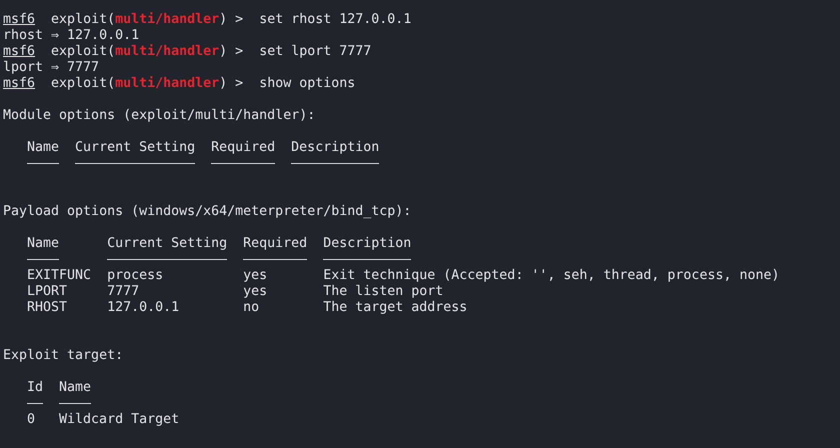 The height and width of the screenshot is (448, 840). What do you see at coordinates (395, 307) in the screenshot?
I see `table-cell: The target address` at bounding box center [395, 307].